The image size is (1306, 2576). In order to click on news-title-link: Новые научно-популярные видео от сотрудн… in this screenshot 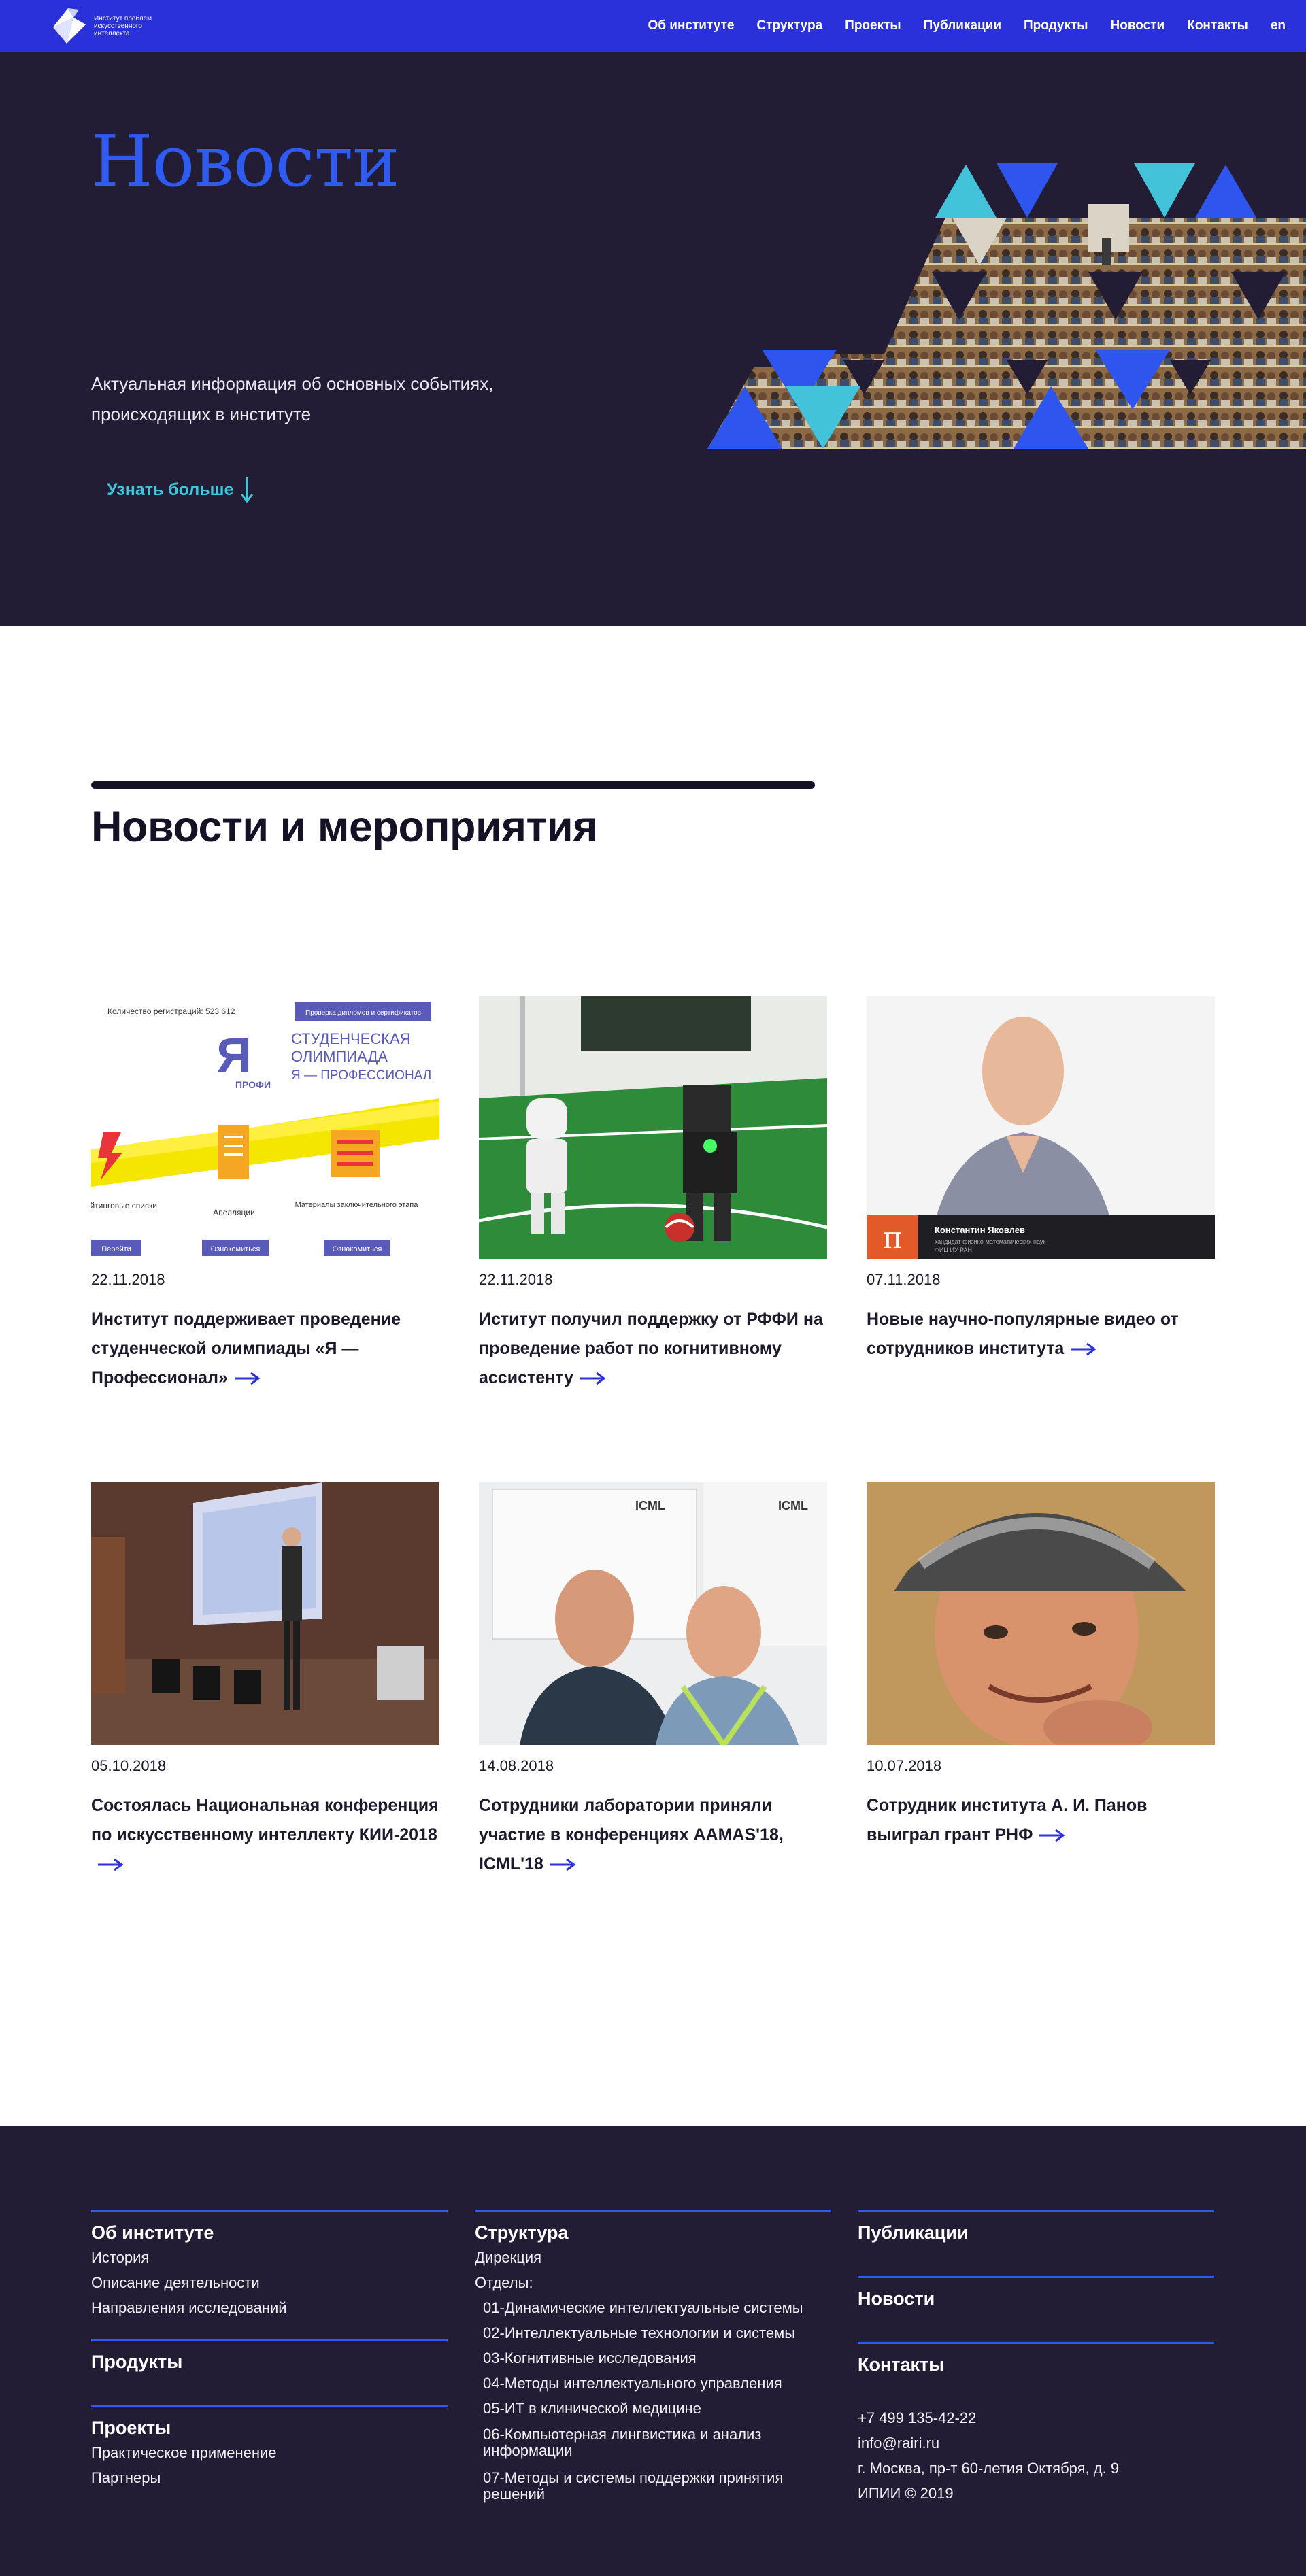, I will do `click(1041, 1334)`.